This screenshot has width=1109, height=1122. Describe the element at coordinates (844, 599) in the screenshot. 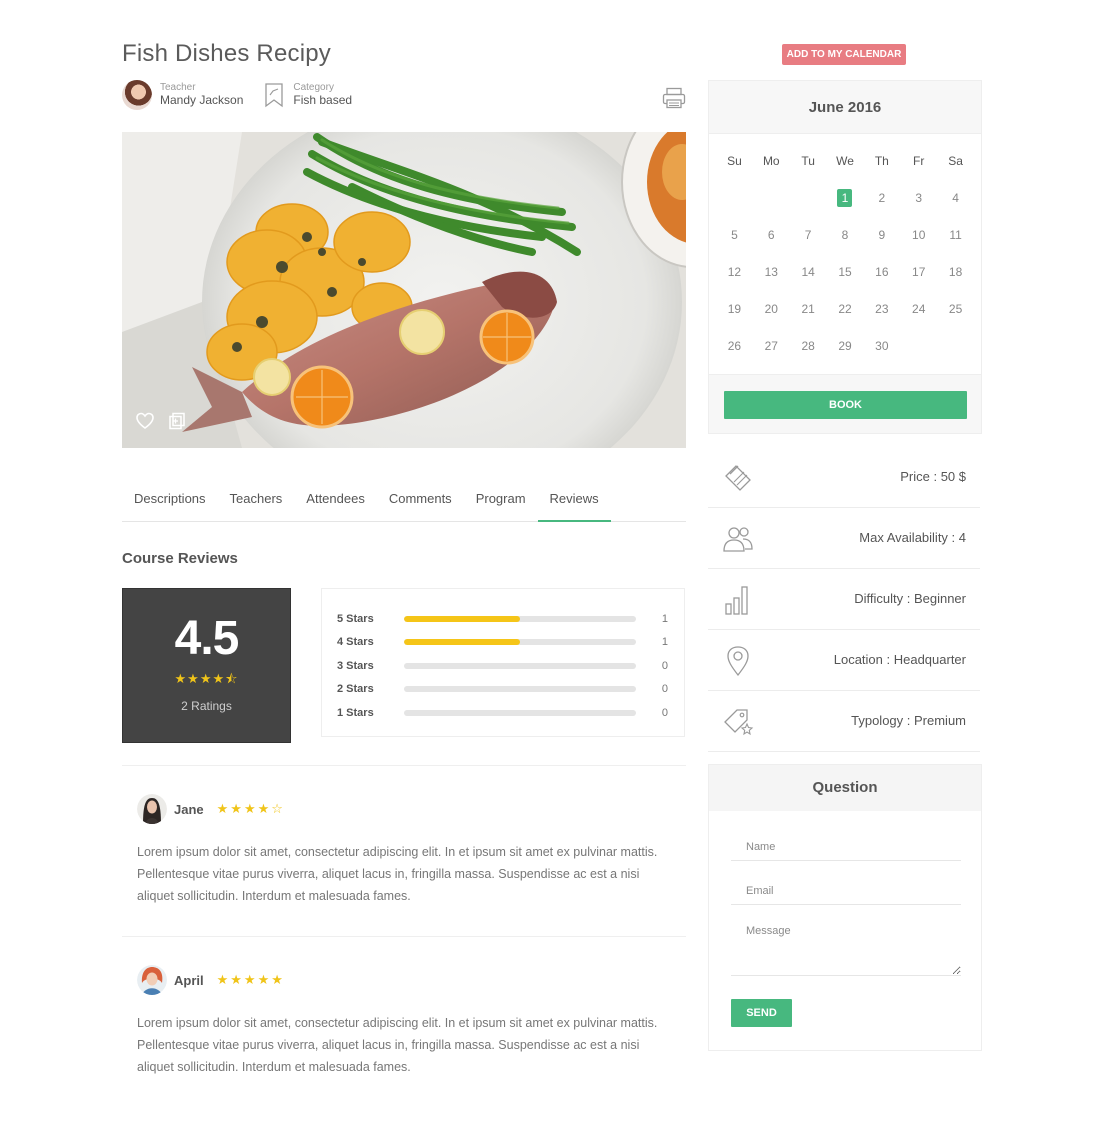

I see `info-difficulty: Difficulty : Beginner` at that location.